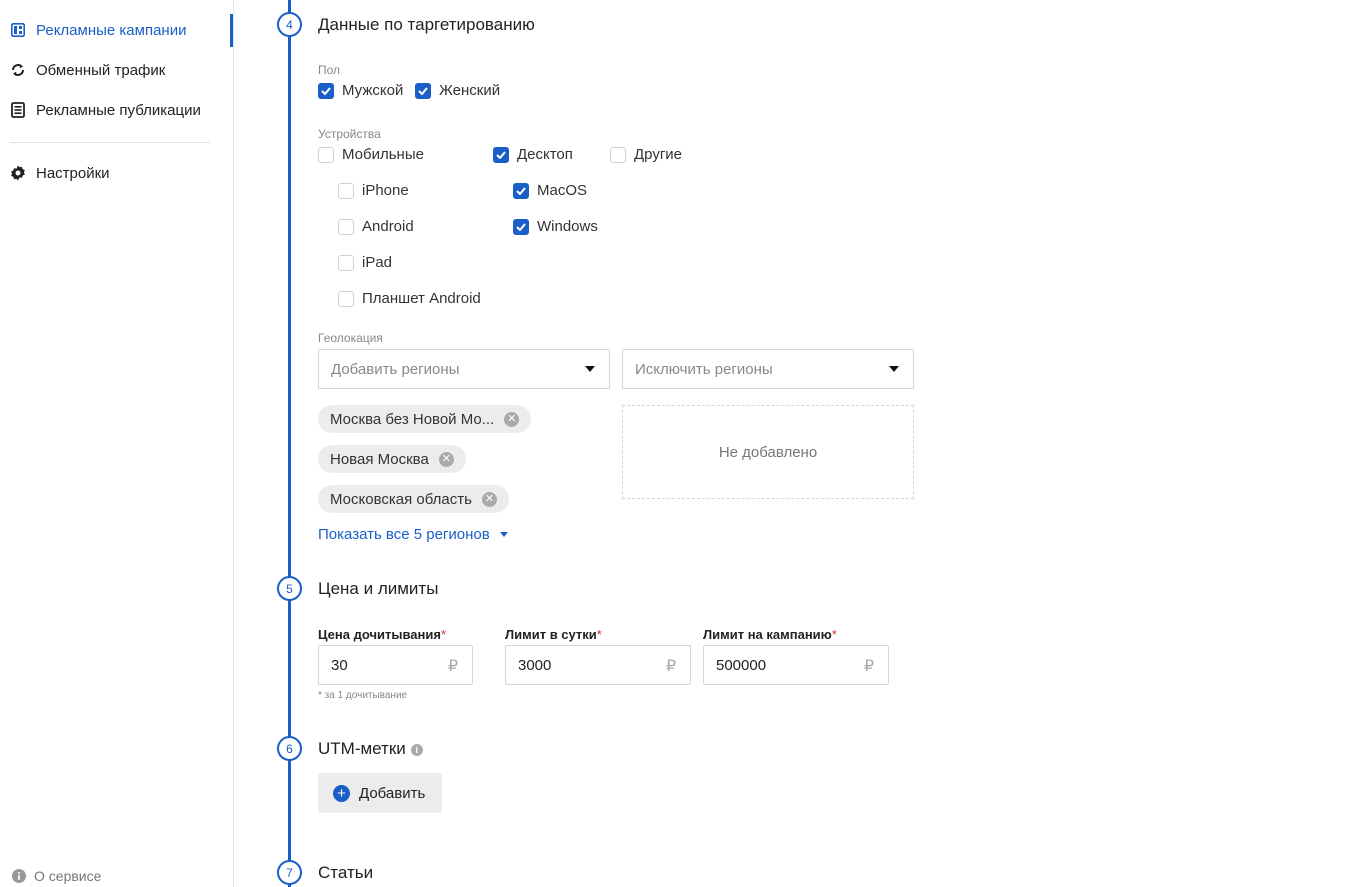 This screenshot has height=887, width=1345. I want to click on sidebar-item-exchange: Обменный трафик, so click(87, 70).